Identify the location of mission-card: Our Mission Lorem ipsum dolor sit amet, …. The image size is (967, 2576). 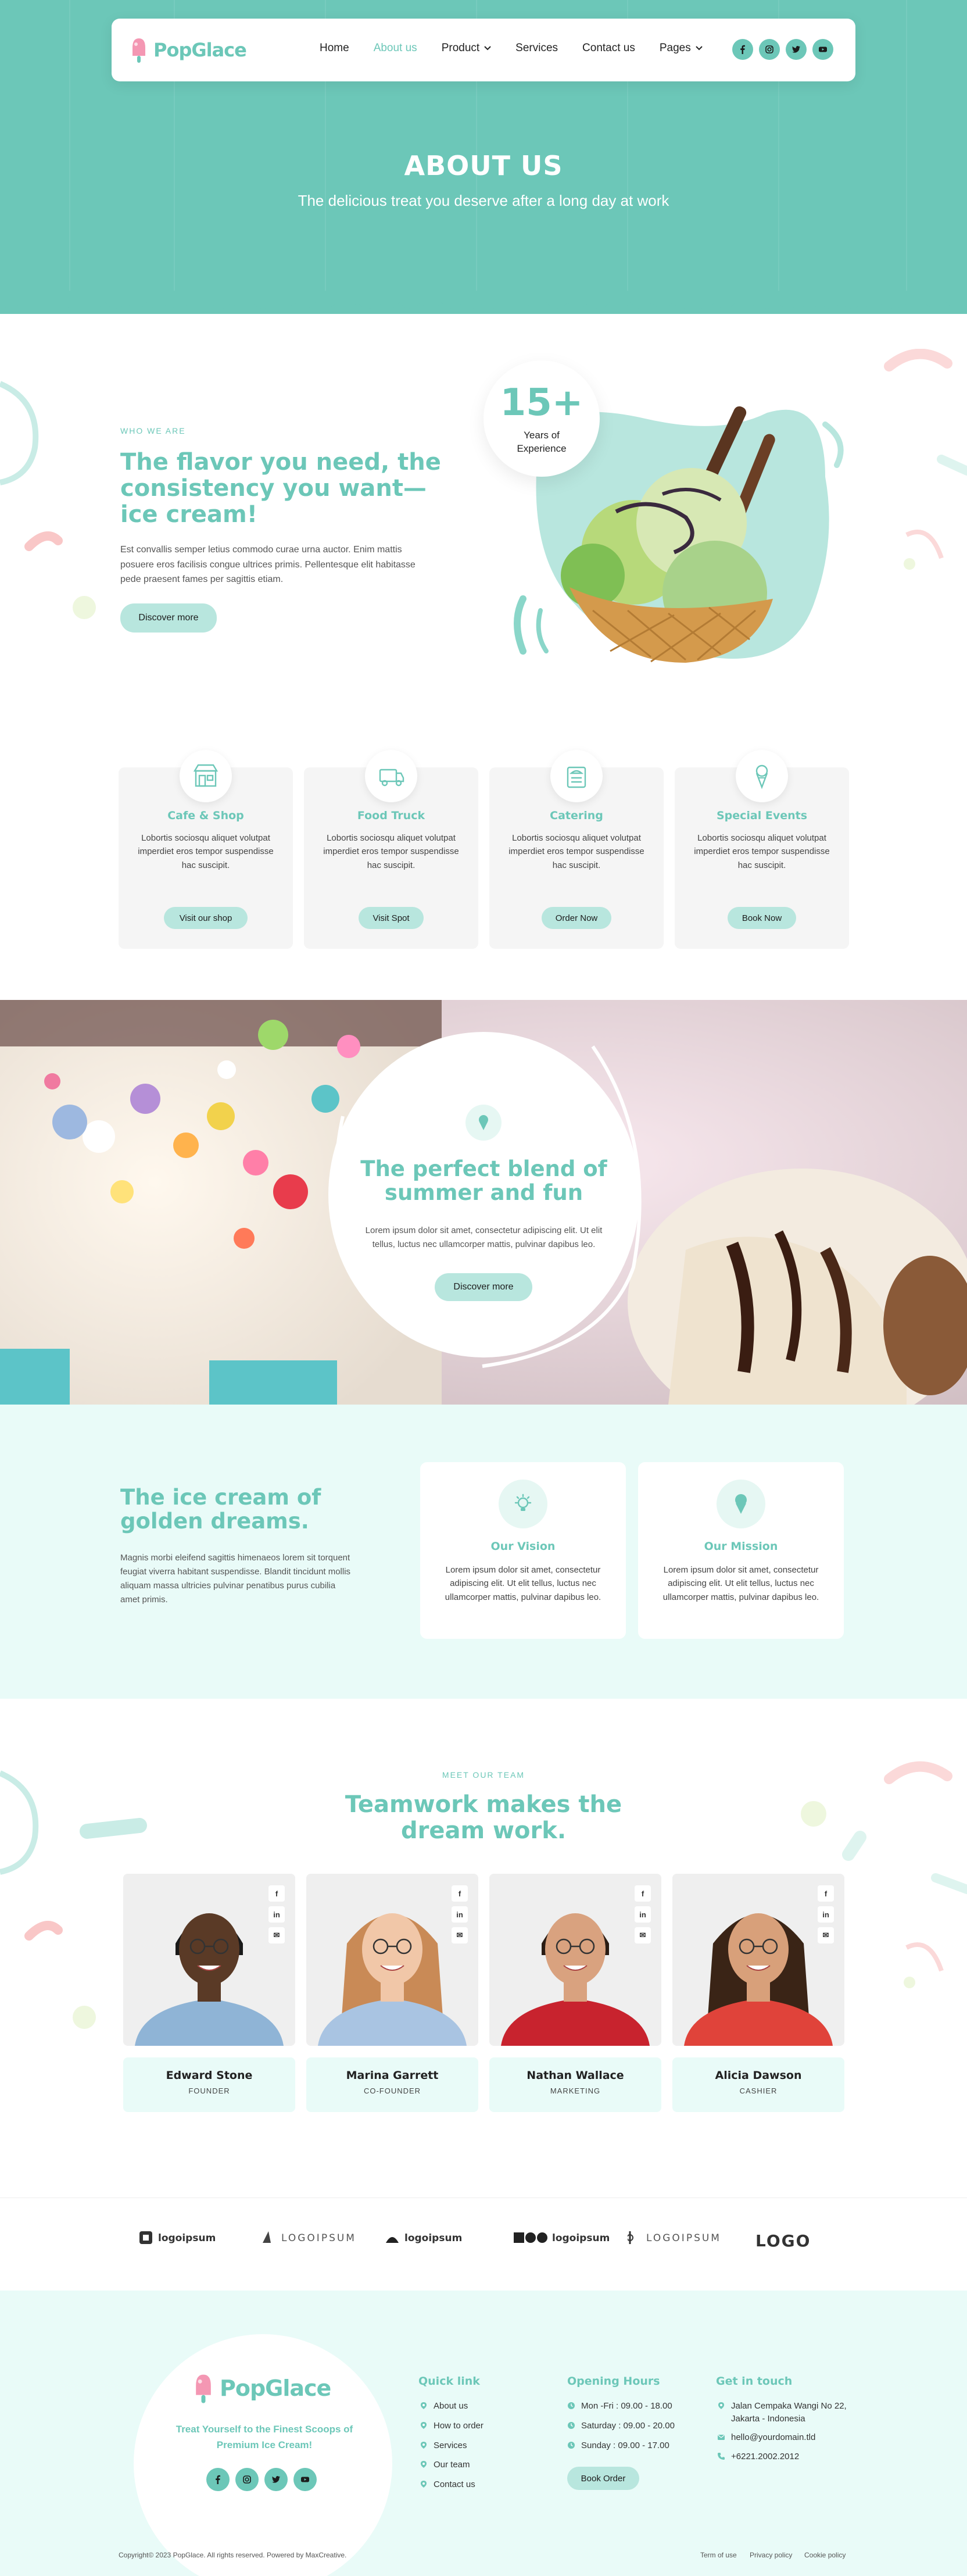
(741, 1550).